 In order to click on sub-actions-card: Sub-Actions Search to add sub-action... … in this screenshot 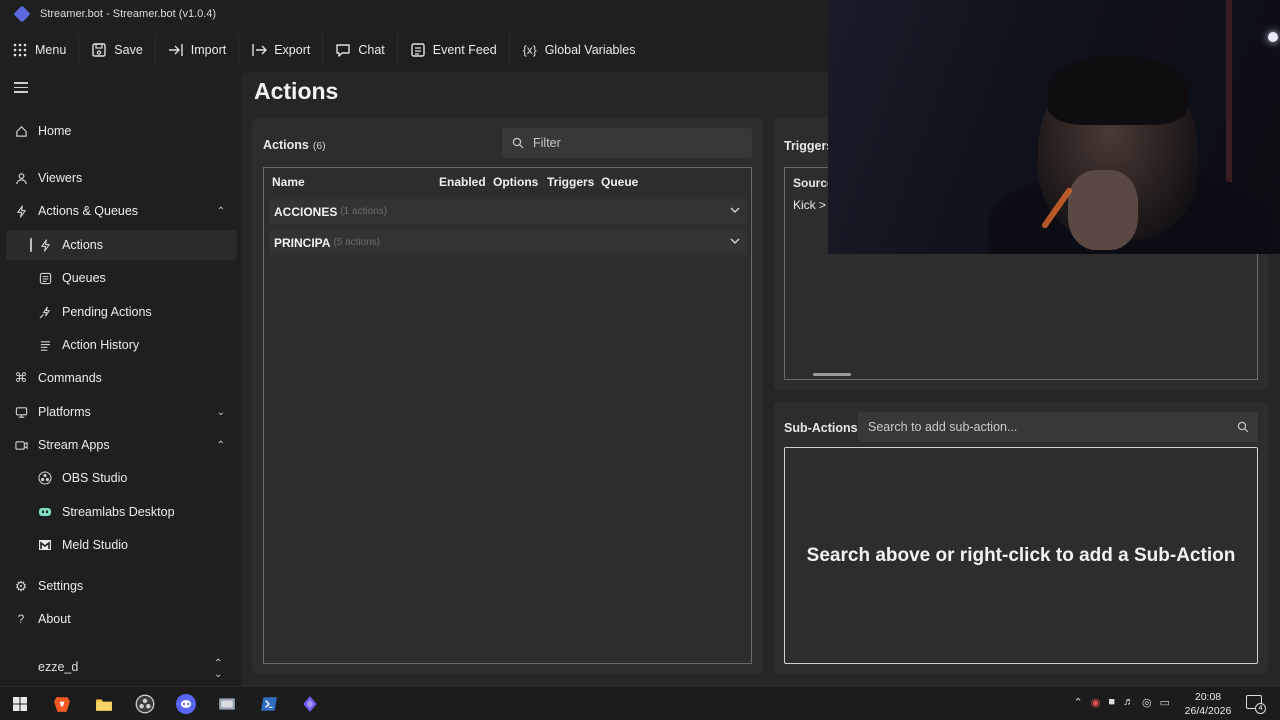, I will do `click(1021, 538)`.